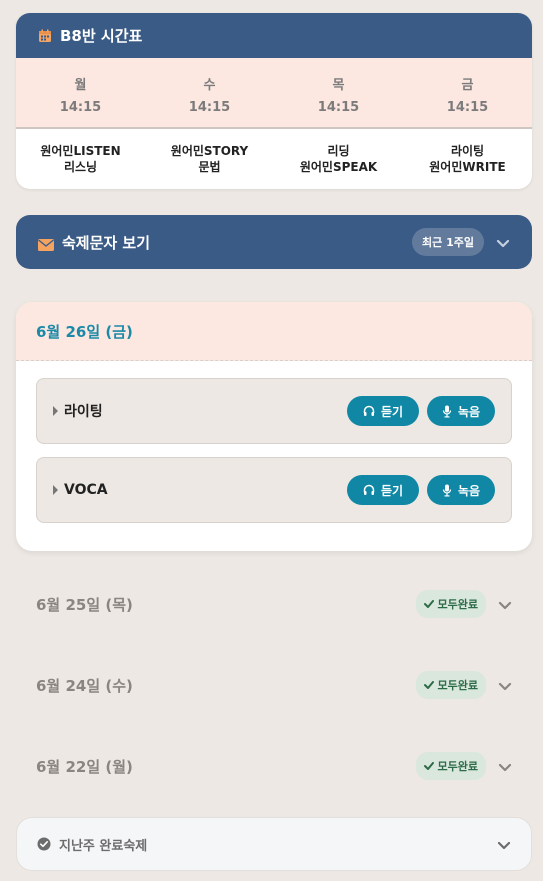 This screenshot has width=543, height=881. Describe the element at coordinates (338, 159) in the screenshot. I see `subject-cell: 리딩 원어민SPEAK` at that location.